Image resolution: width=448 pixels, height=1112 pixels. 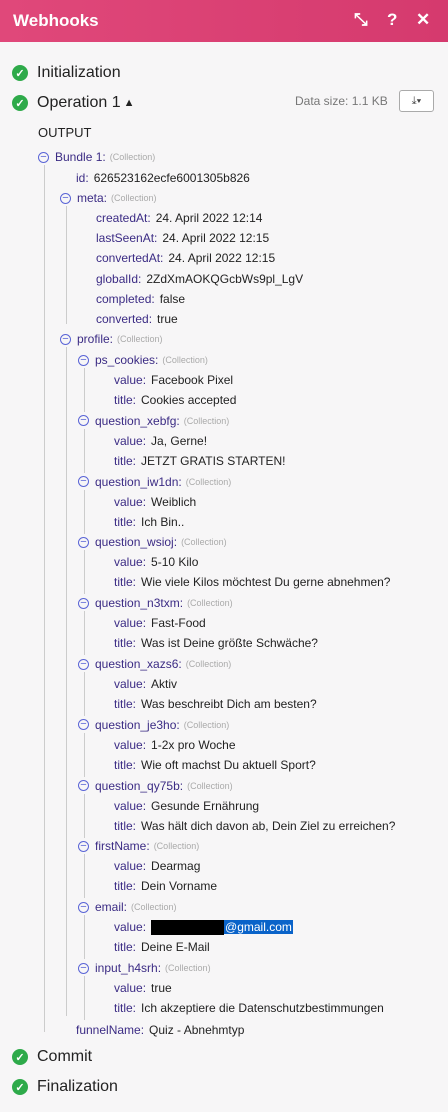 I want to click on collection-title-row: title: Was beschreibt Dich am besten?, so click(x=215, y=704).